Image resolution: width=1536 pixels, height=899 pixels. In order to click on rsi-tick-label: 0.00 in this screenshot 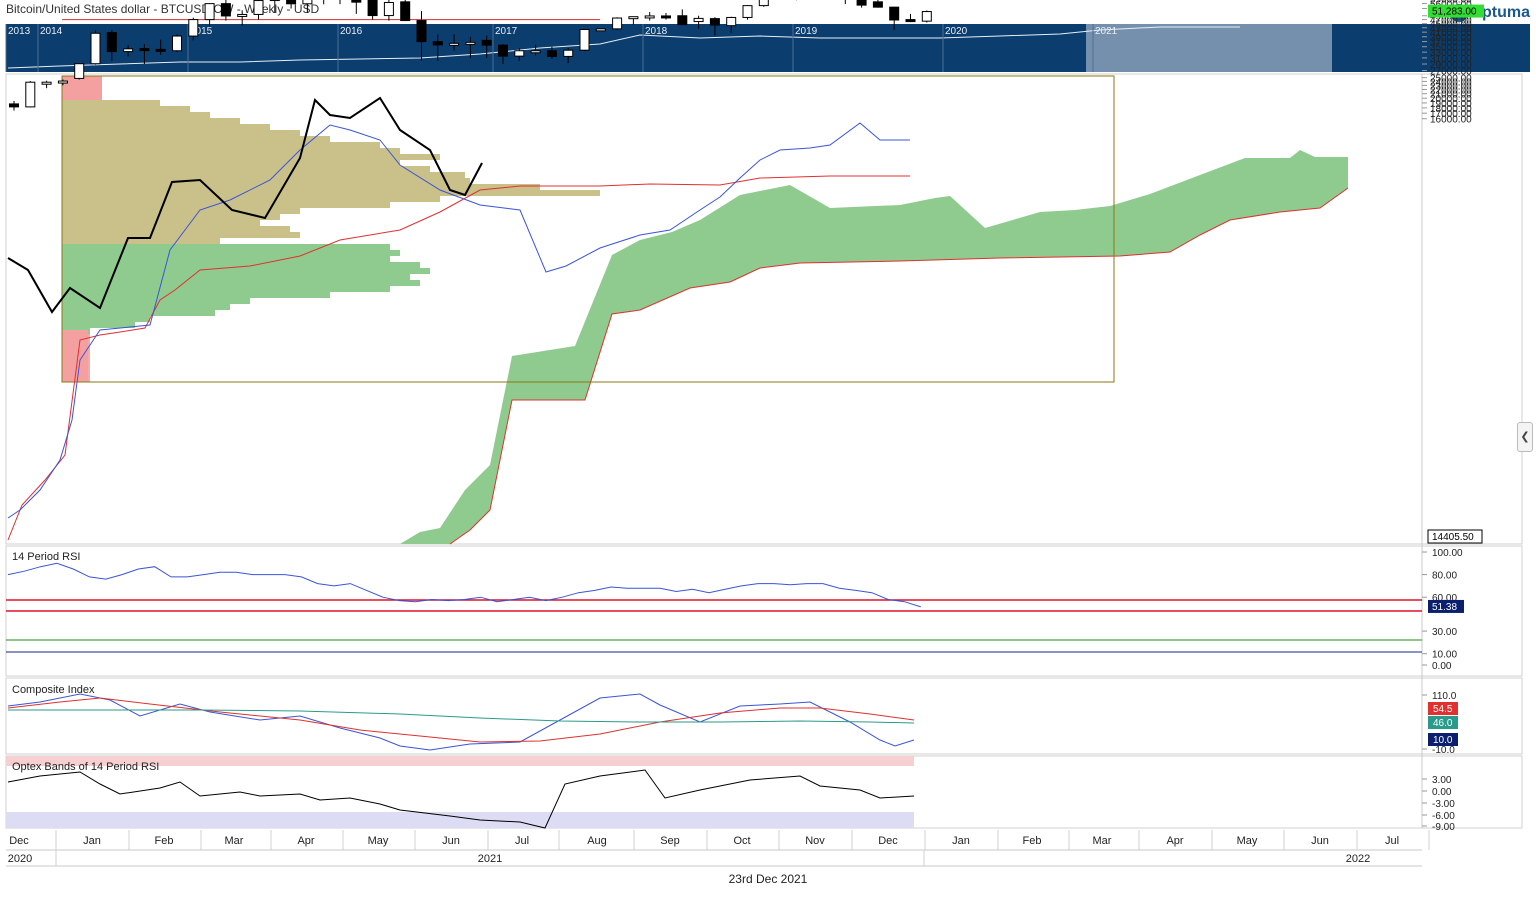, I will do `click(1442, 666)`.